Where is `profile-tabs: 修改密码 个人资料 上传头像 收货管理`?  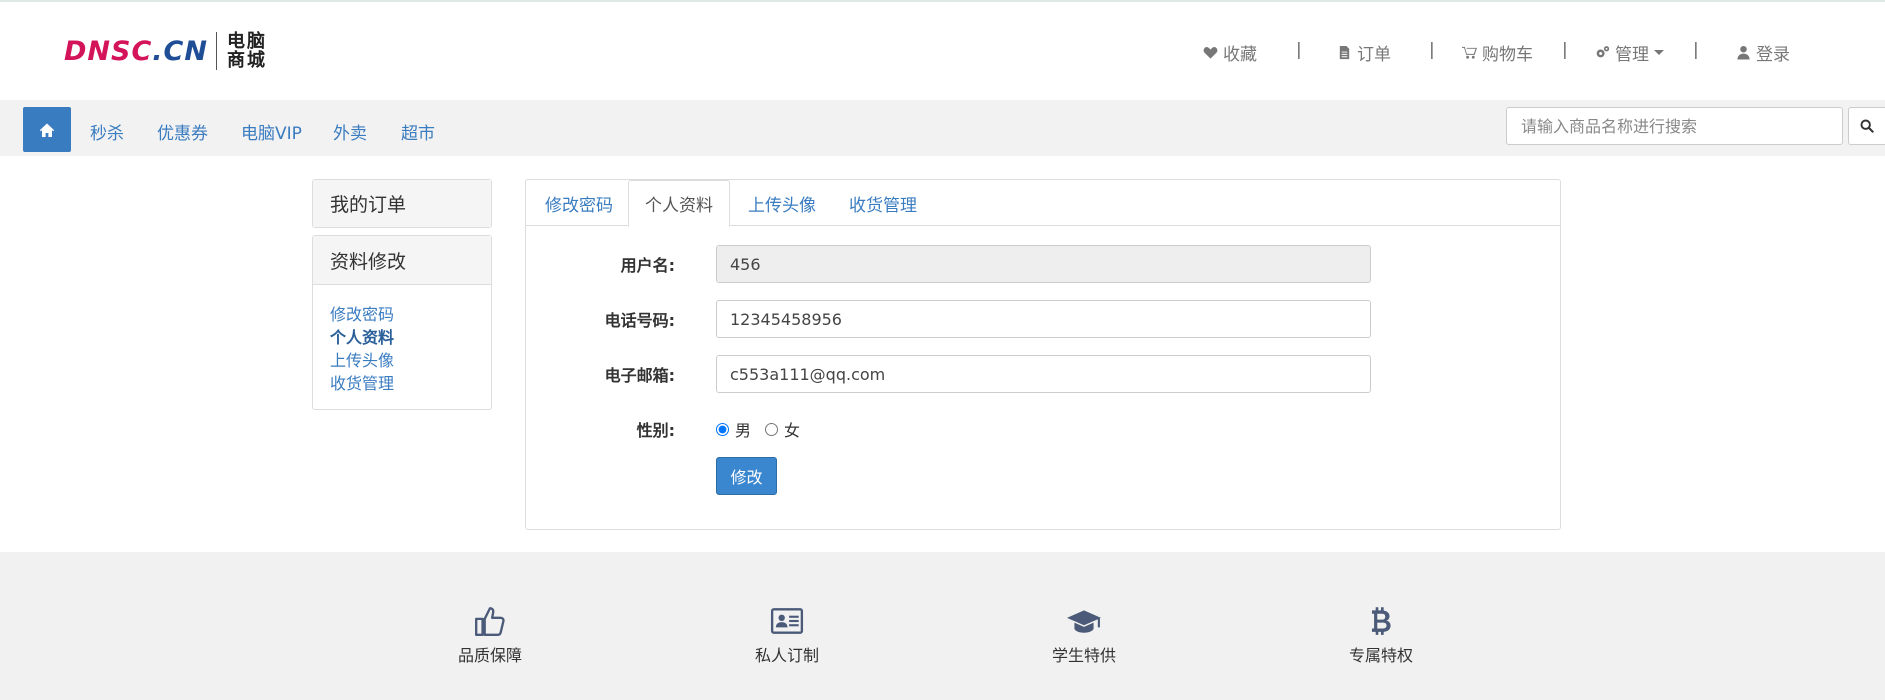
profile-tabs: 修改密码 个人资料 上传头像 收货管理 is located at coordinates (1043, 203).